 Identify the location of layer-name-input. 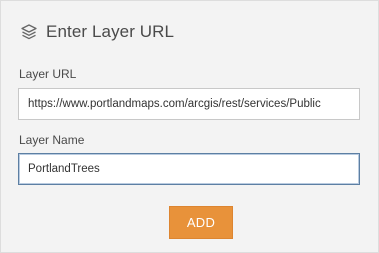
(189, 169).